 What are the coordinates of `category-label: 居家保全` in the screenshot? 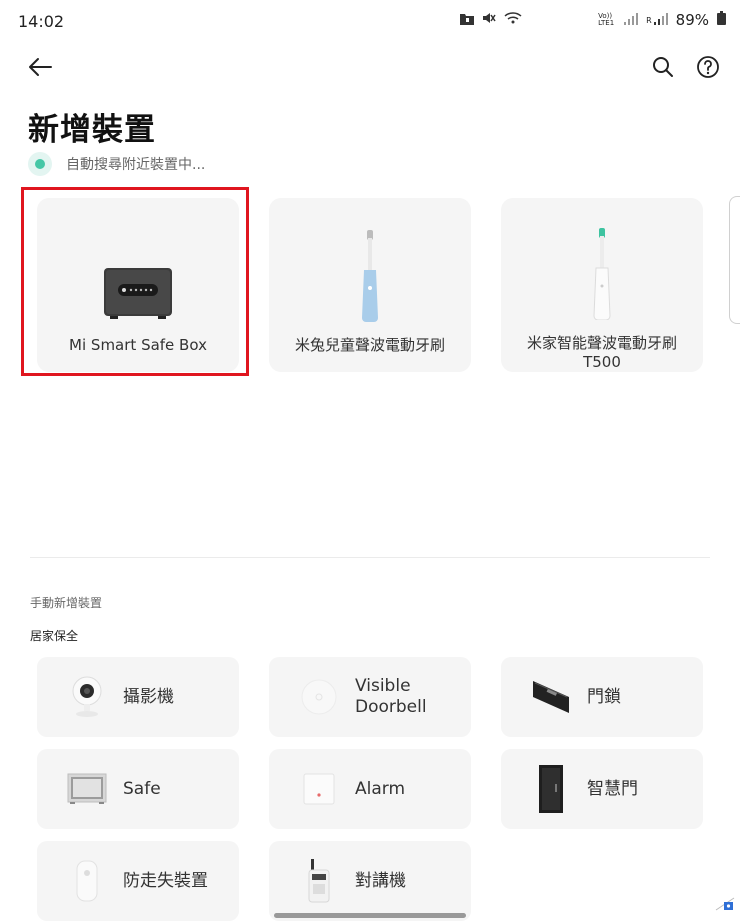 It's located at (54, 636).